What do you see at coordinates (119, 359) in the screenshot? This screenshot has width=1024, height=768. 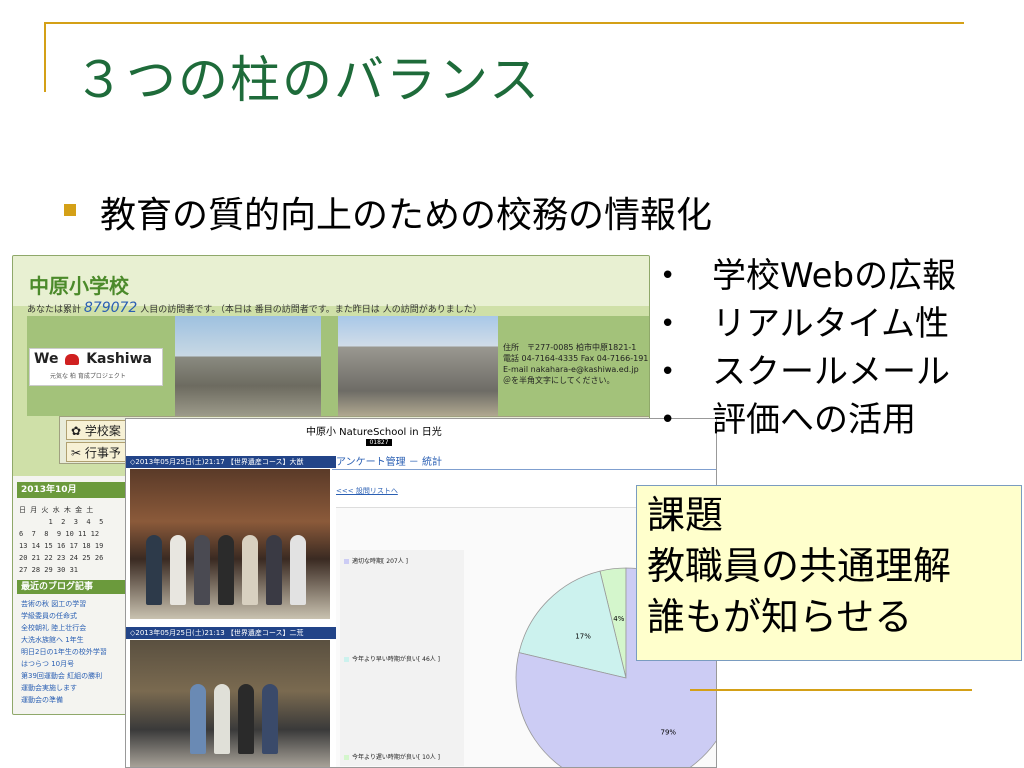 I see `logo-right: Kashiwa` at bounding box center [119, 359].